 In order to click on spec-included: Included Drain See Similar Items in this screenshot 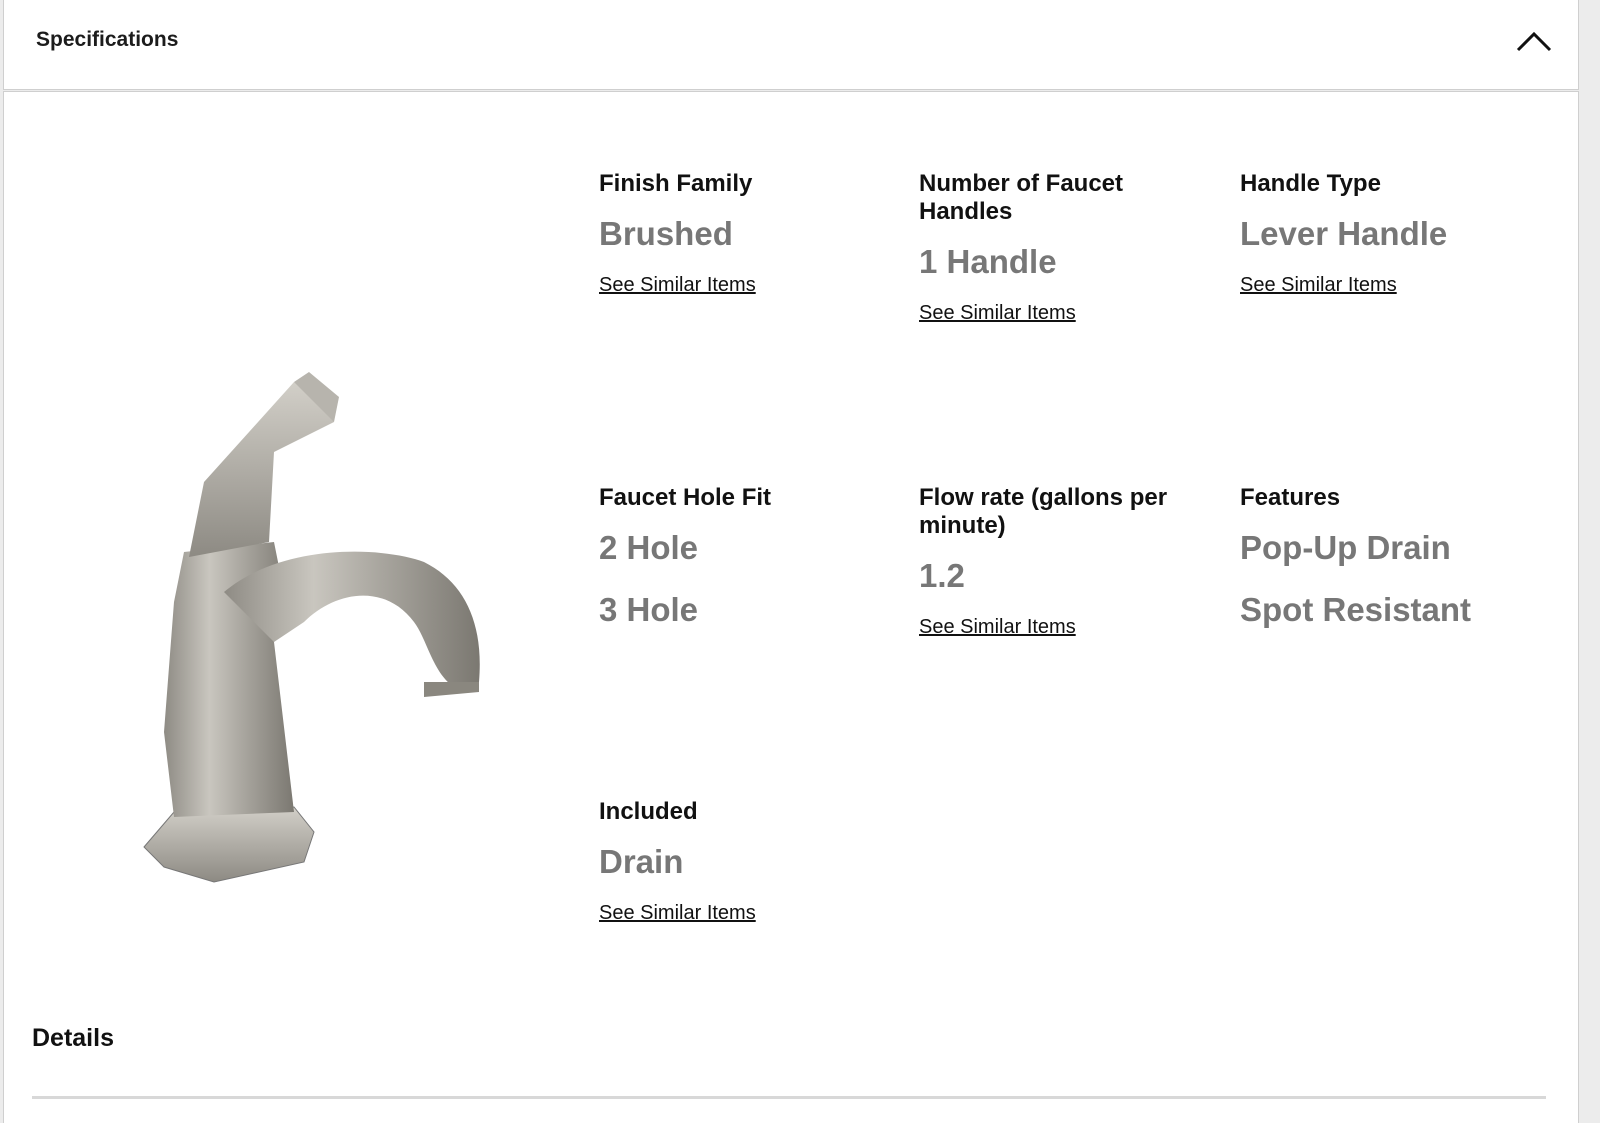, I will do `click(749, 861)`.